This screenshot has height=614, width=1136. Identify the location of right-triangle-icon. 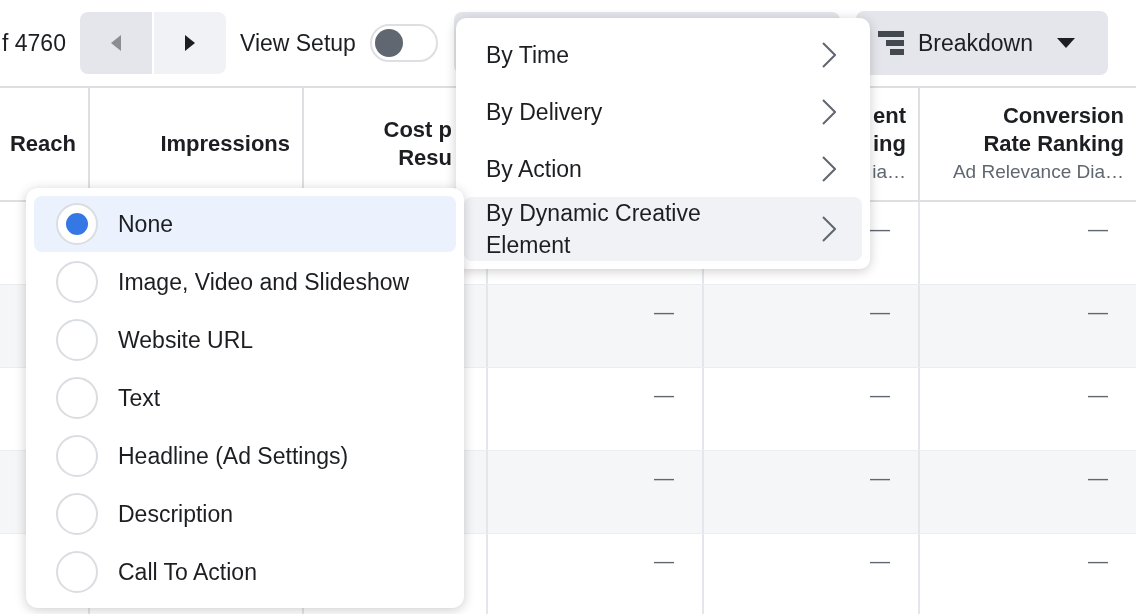
(189, 43).